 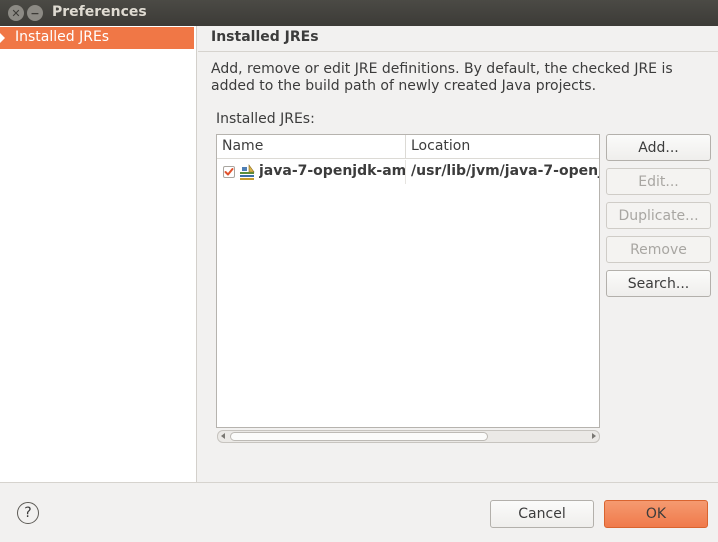 What do you see at coordinates (265, 119) in the screenshot?
I see `table-caption: Installed JREs:` at bounding box center [265, 119].